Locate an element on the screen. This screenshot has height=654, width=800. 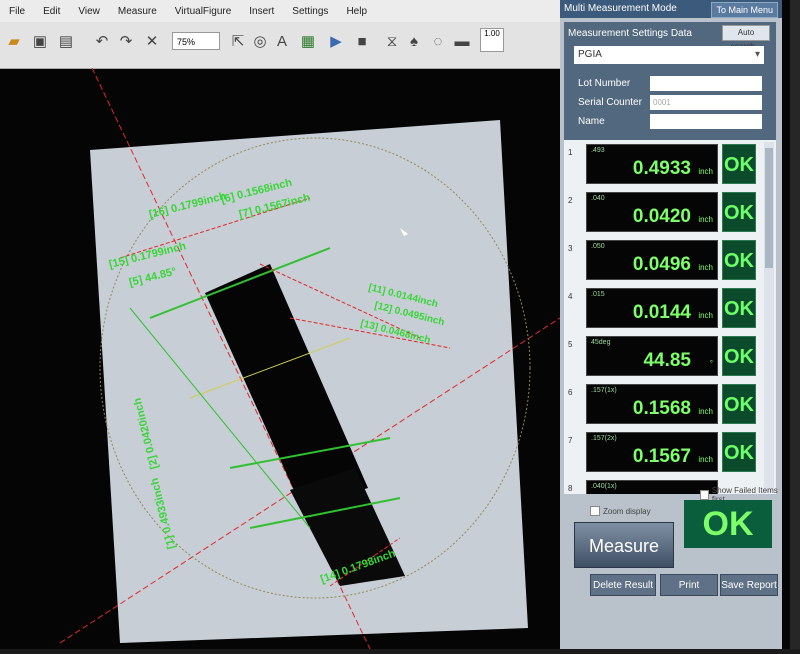
zoom-display-label: Zoom display is located at coordinates (627, 511).